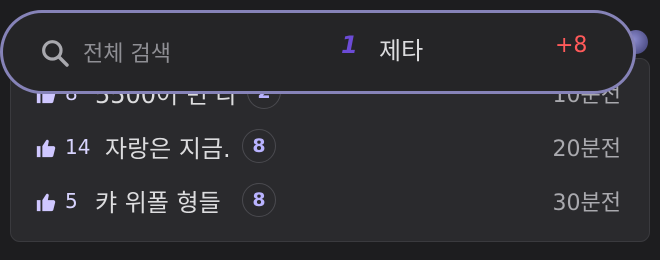  What do you see at coordinates (168, 146) in the screenshot?
I see `post-title: 자랑은 지금.` at bounding box center [168, 146].